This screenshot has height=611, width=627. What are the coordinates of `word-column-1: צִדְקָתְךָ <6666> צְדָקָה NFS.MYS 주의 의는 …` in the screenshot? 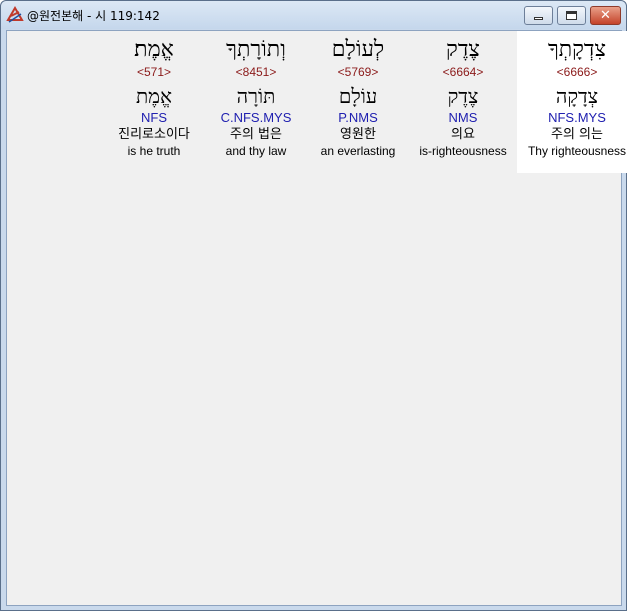 It's located at (572, 102).